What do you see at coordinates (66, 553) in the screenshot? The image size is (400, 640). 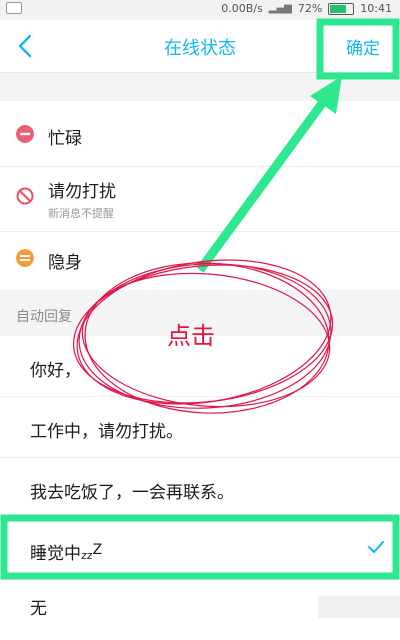 I see `reply-text: 睡觉中zzZ` at bounding box center [66, 553].